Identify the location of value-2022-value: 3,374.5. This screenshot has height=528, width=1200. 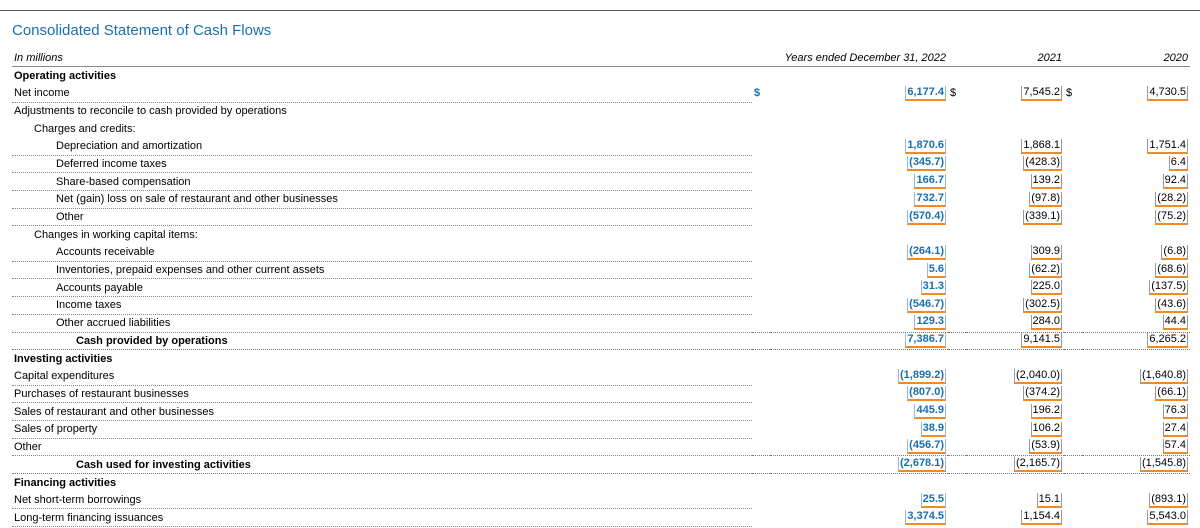
(926, 518).